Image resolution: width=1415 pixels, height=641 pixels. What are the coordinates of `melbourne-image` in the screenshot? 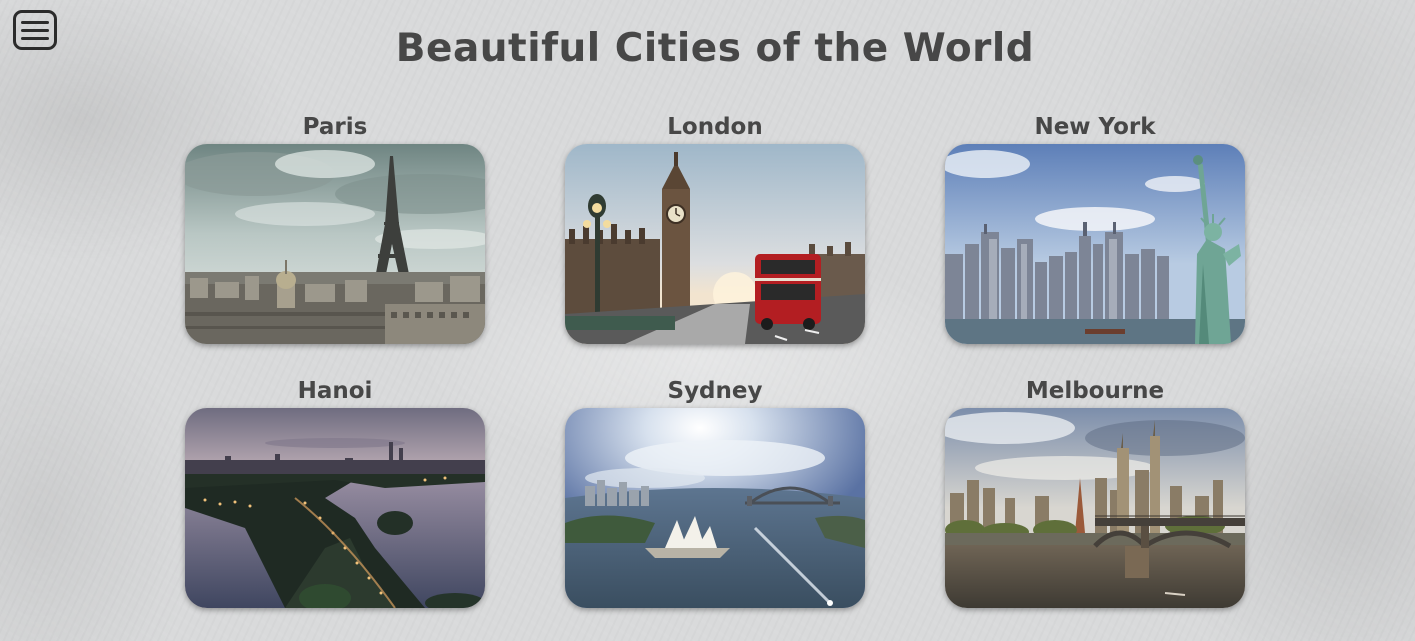 It's located at (1095, 508).